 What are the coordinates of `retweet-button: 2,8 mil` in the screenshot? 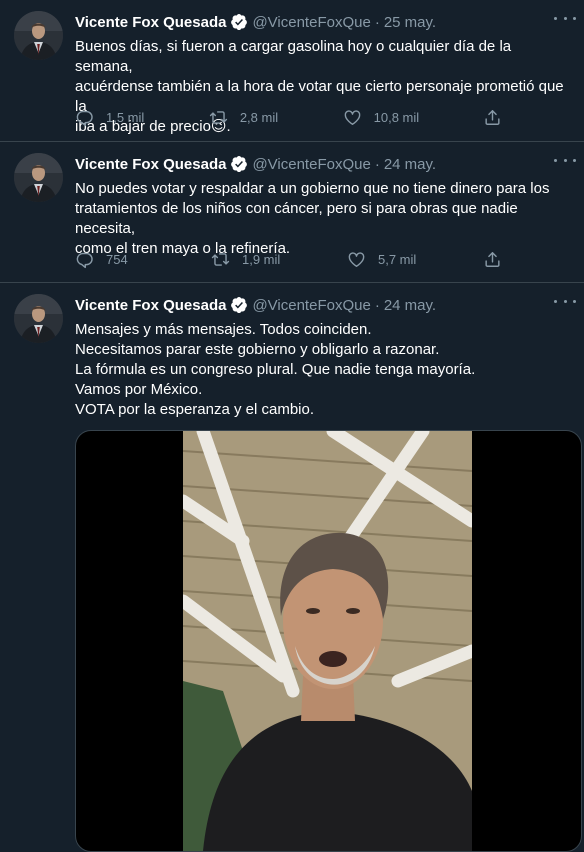 It's located at (244, 117).